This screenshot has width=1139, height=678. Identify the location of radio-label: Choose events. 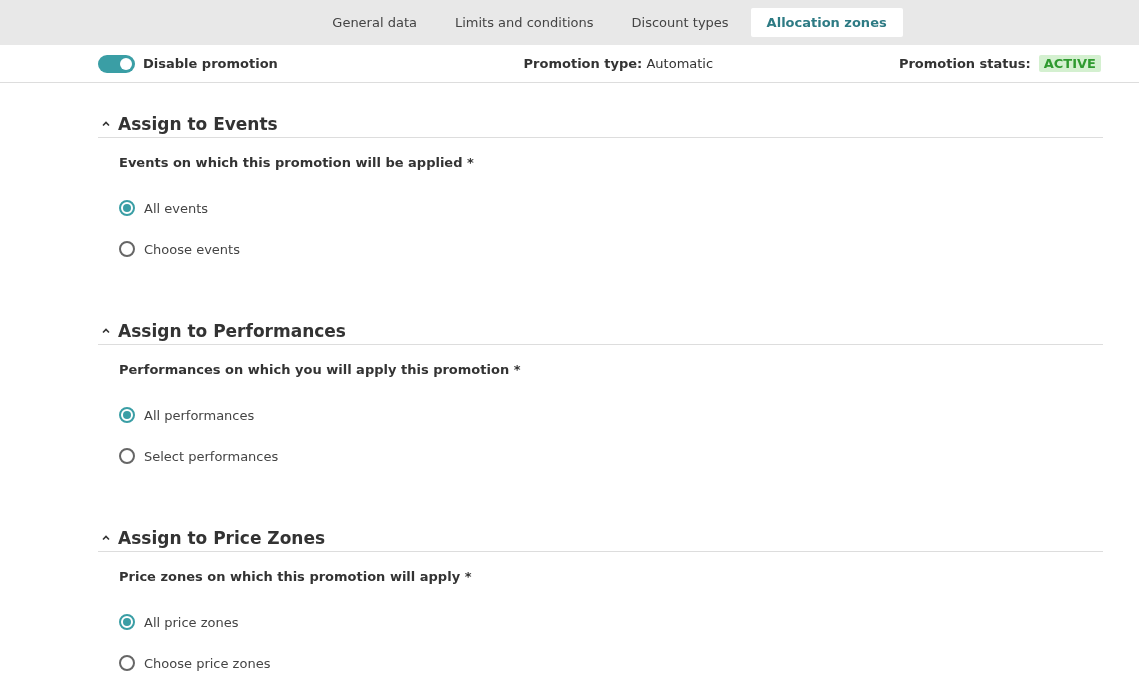
(192, 249).